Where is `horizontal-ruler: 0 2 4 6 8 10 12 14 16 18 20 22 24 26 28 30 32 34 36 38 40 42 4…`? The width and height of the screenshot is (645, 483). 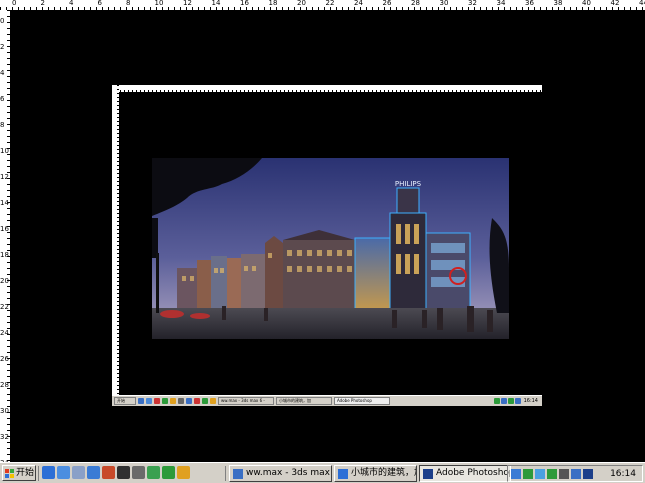 horizontal-ruler: 0 2 4 6 8 10 12 14 16 18 20 22 24 26 28 30 32 34 36 38 40 42 4… is located at coordinates (322, 5).